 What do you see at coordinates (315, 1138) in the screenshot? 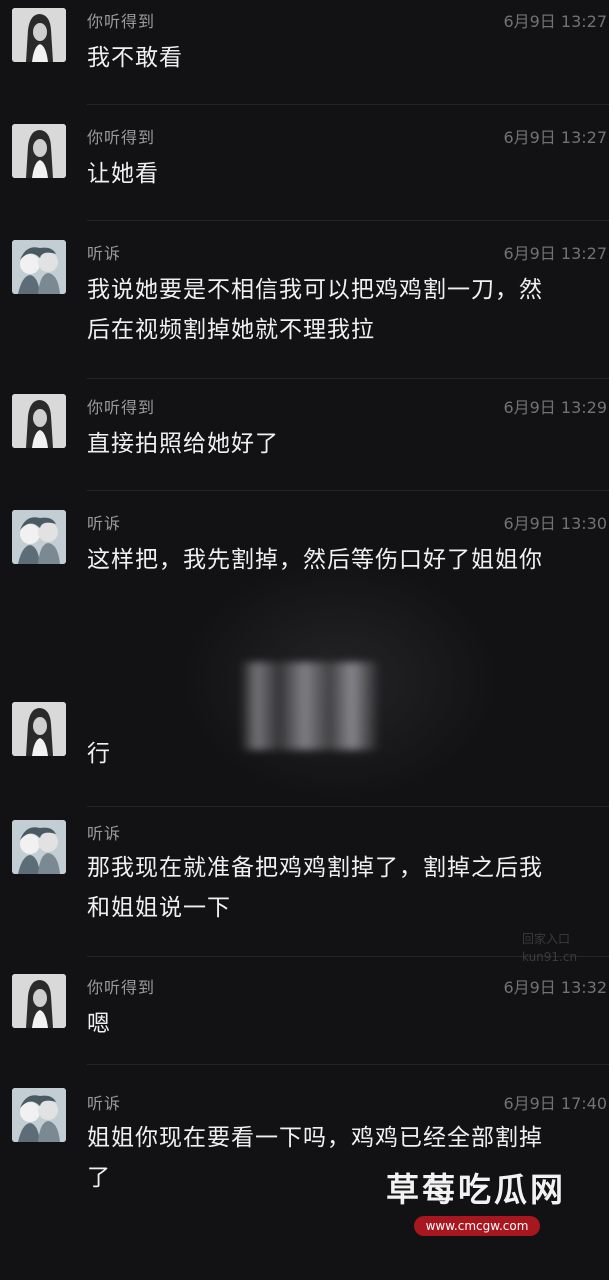
I see `message-line: 姐姐你现在要看一下吗，鸡鸡已经全部割掉` at bounding box center [315, 1138].